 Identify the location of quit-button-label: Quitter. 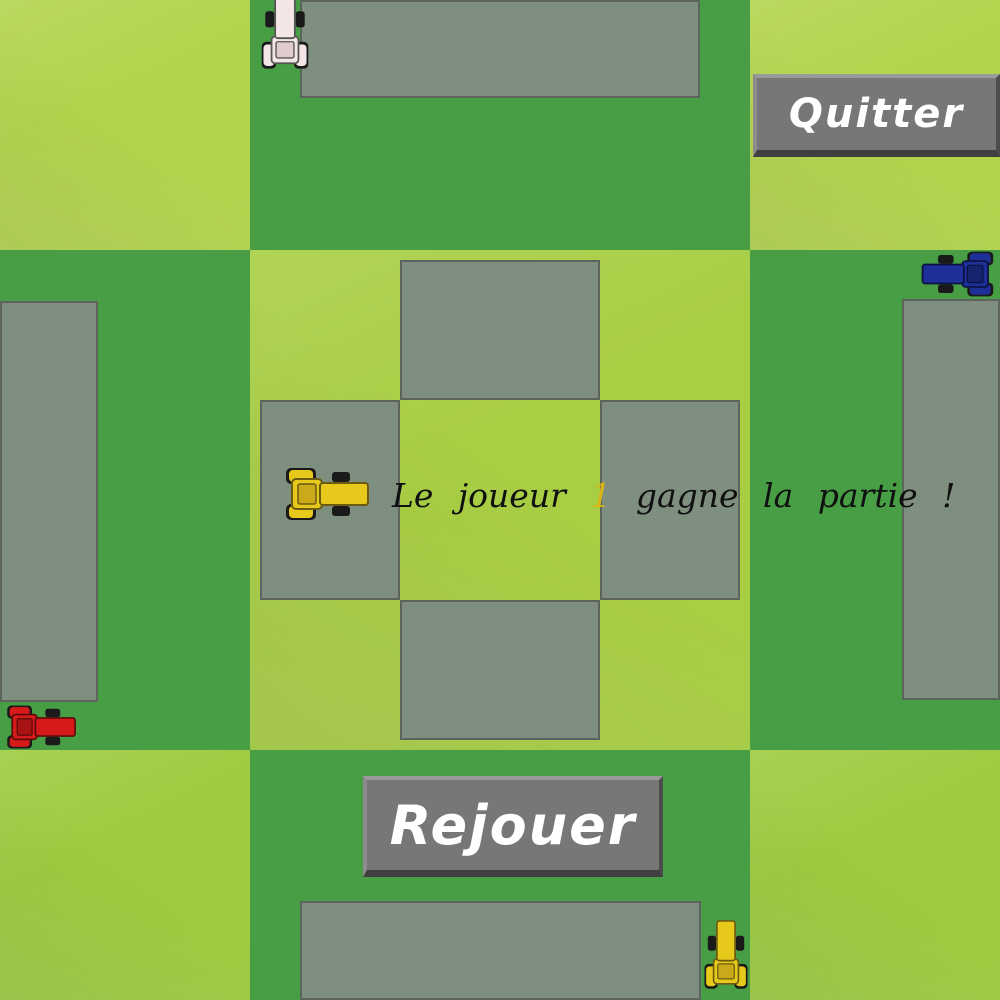
(876, 114).